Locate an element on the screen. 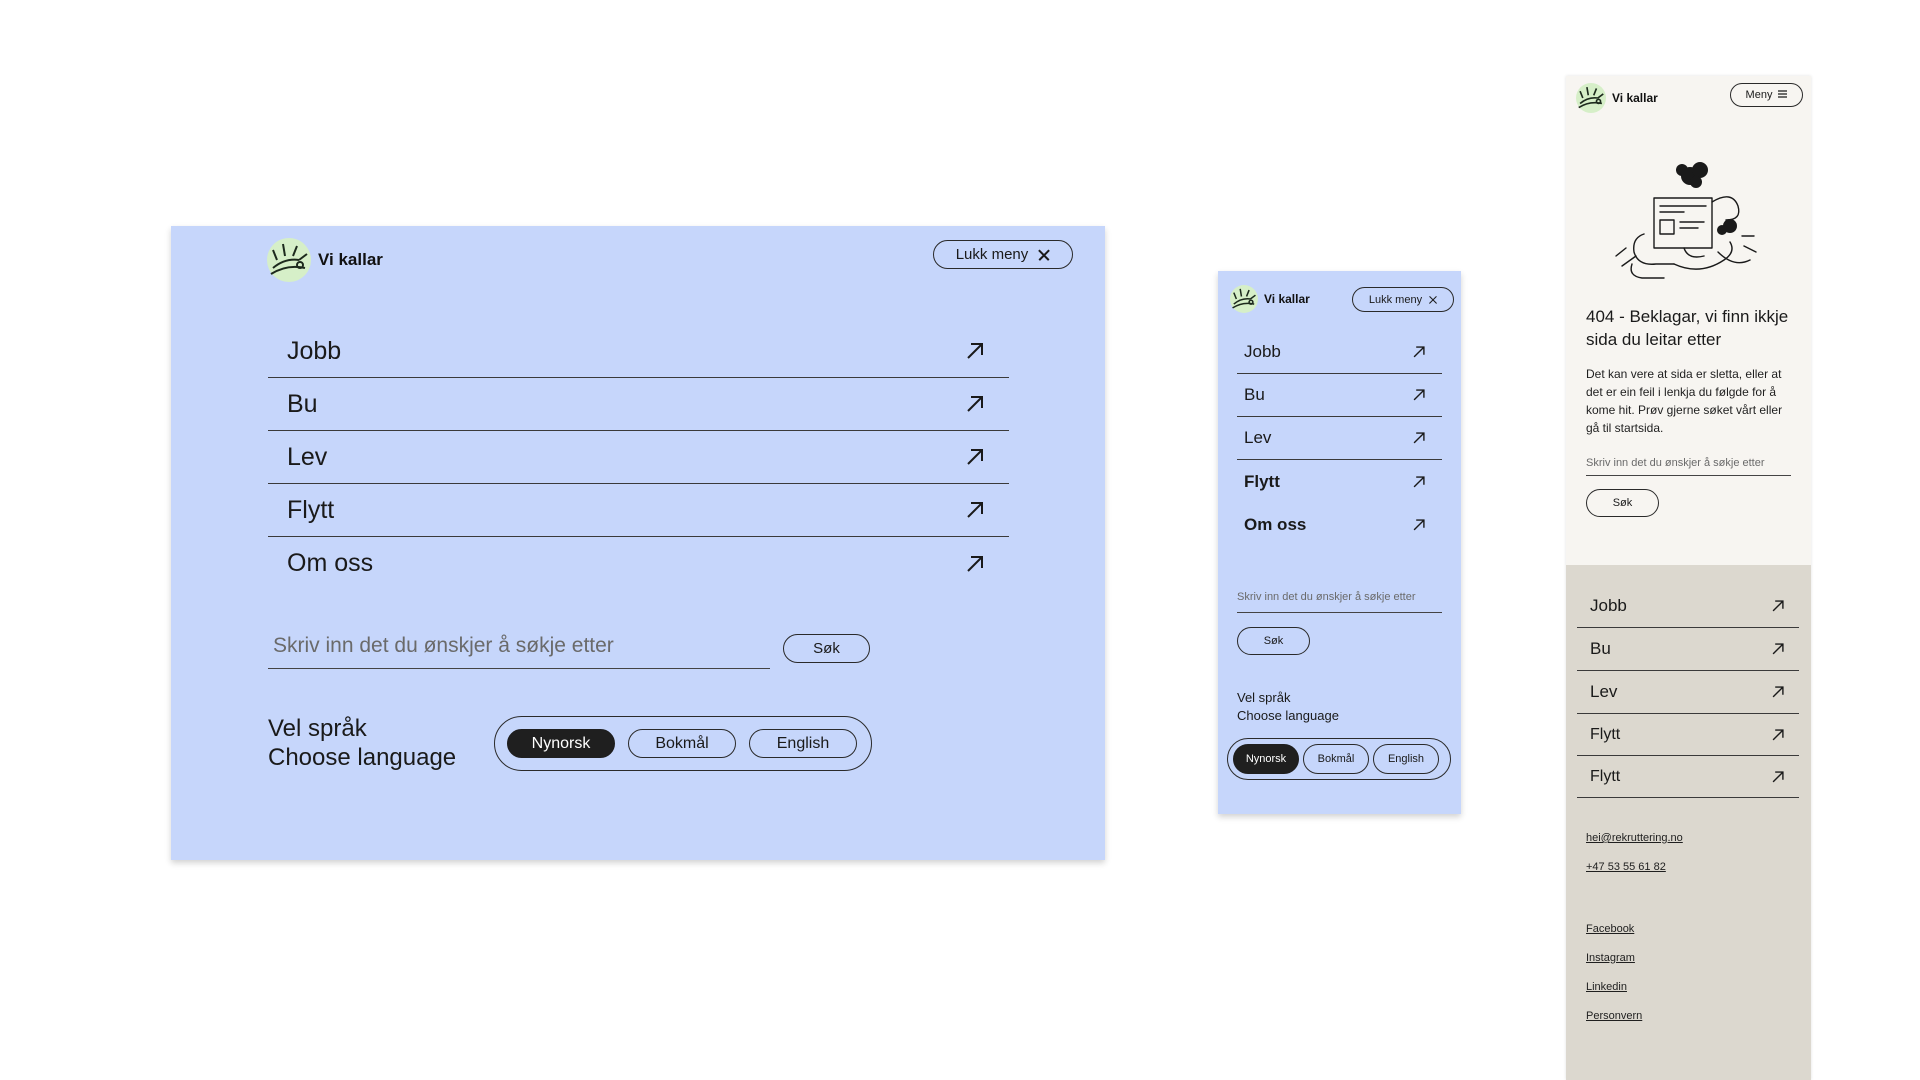 This screenshot has height=1080, width=1920. menu-button: Meny is located at coordinates (1766, 95).